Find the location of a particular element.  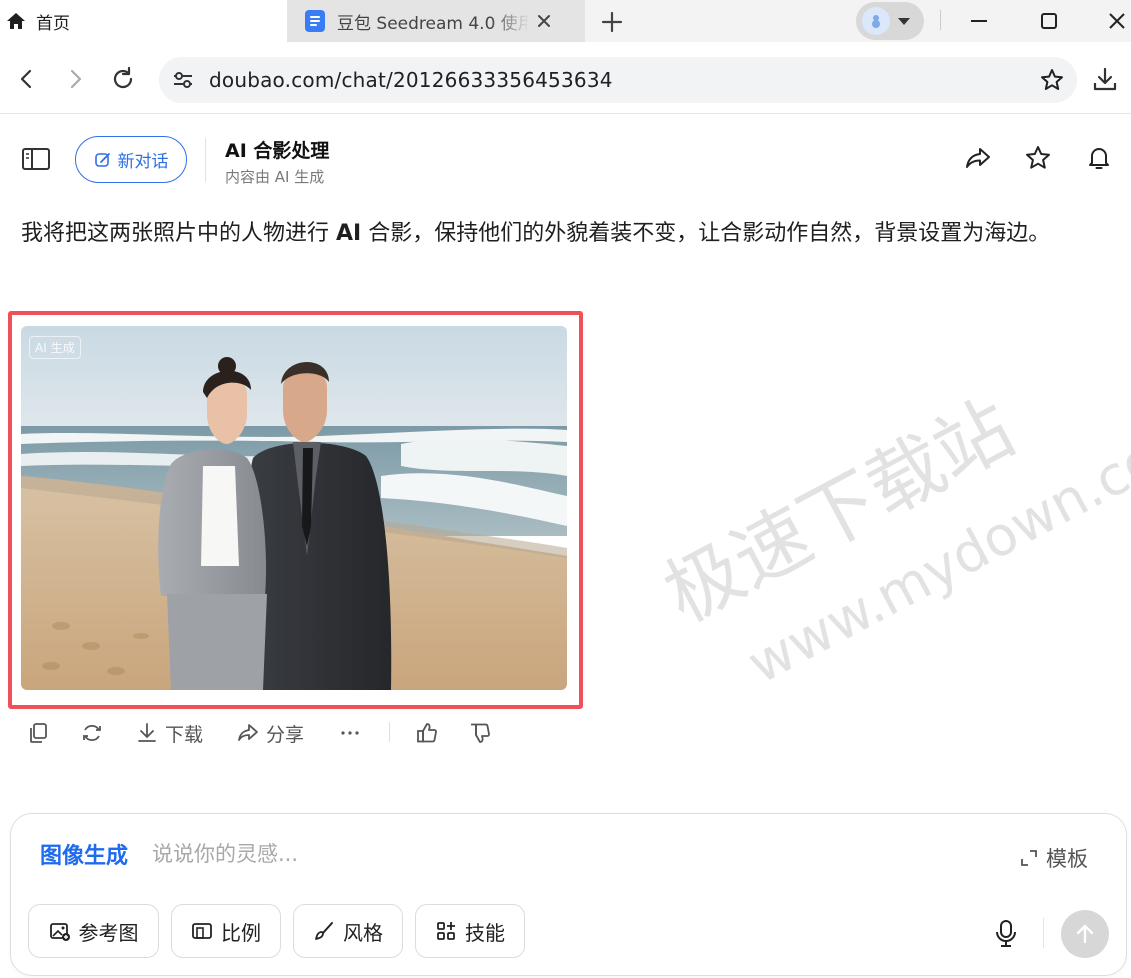

new-chat-button: 新对话 is located at coordinates (131, 159).